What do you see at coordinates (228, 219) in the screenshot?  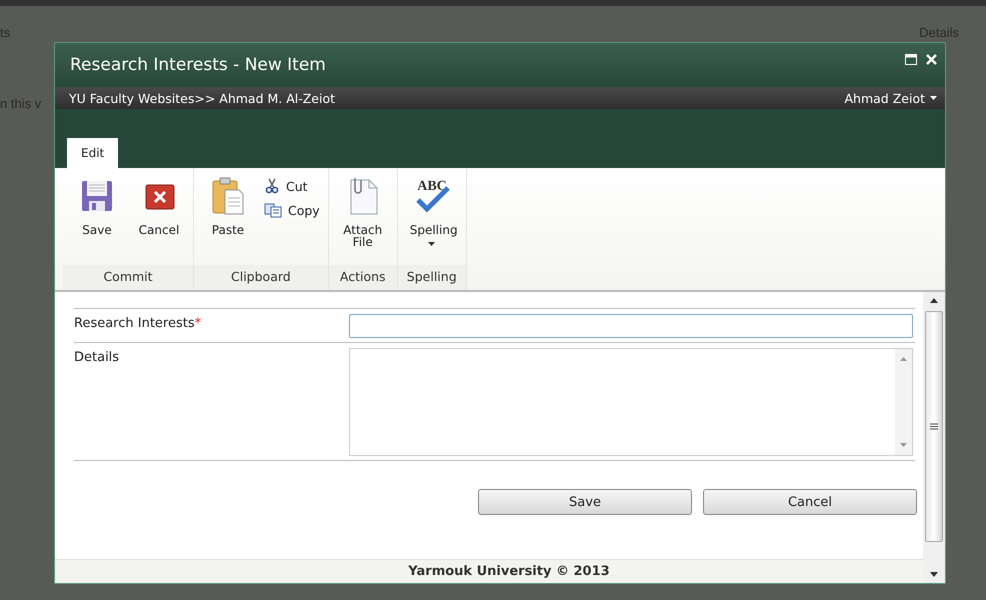 I see `ribbon-button: Paste` at bounding box center [228, 219].